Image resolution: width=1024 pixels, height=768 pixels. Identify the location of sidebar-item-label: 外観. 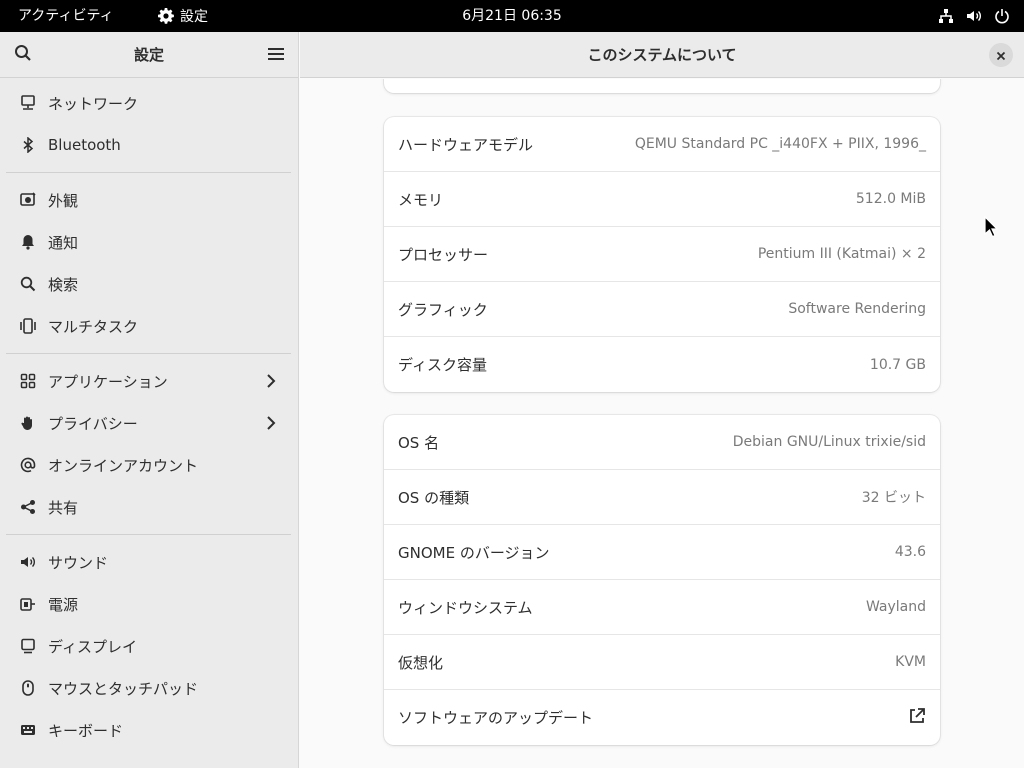
(63, 200).